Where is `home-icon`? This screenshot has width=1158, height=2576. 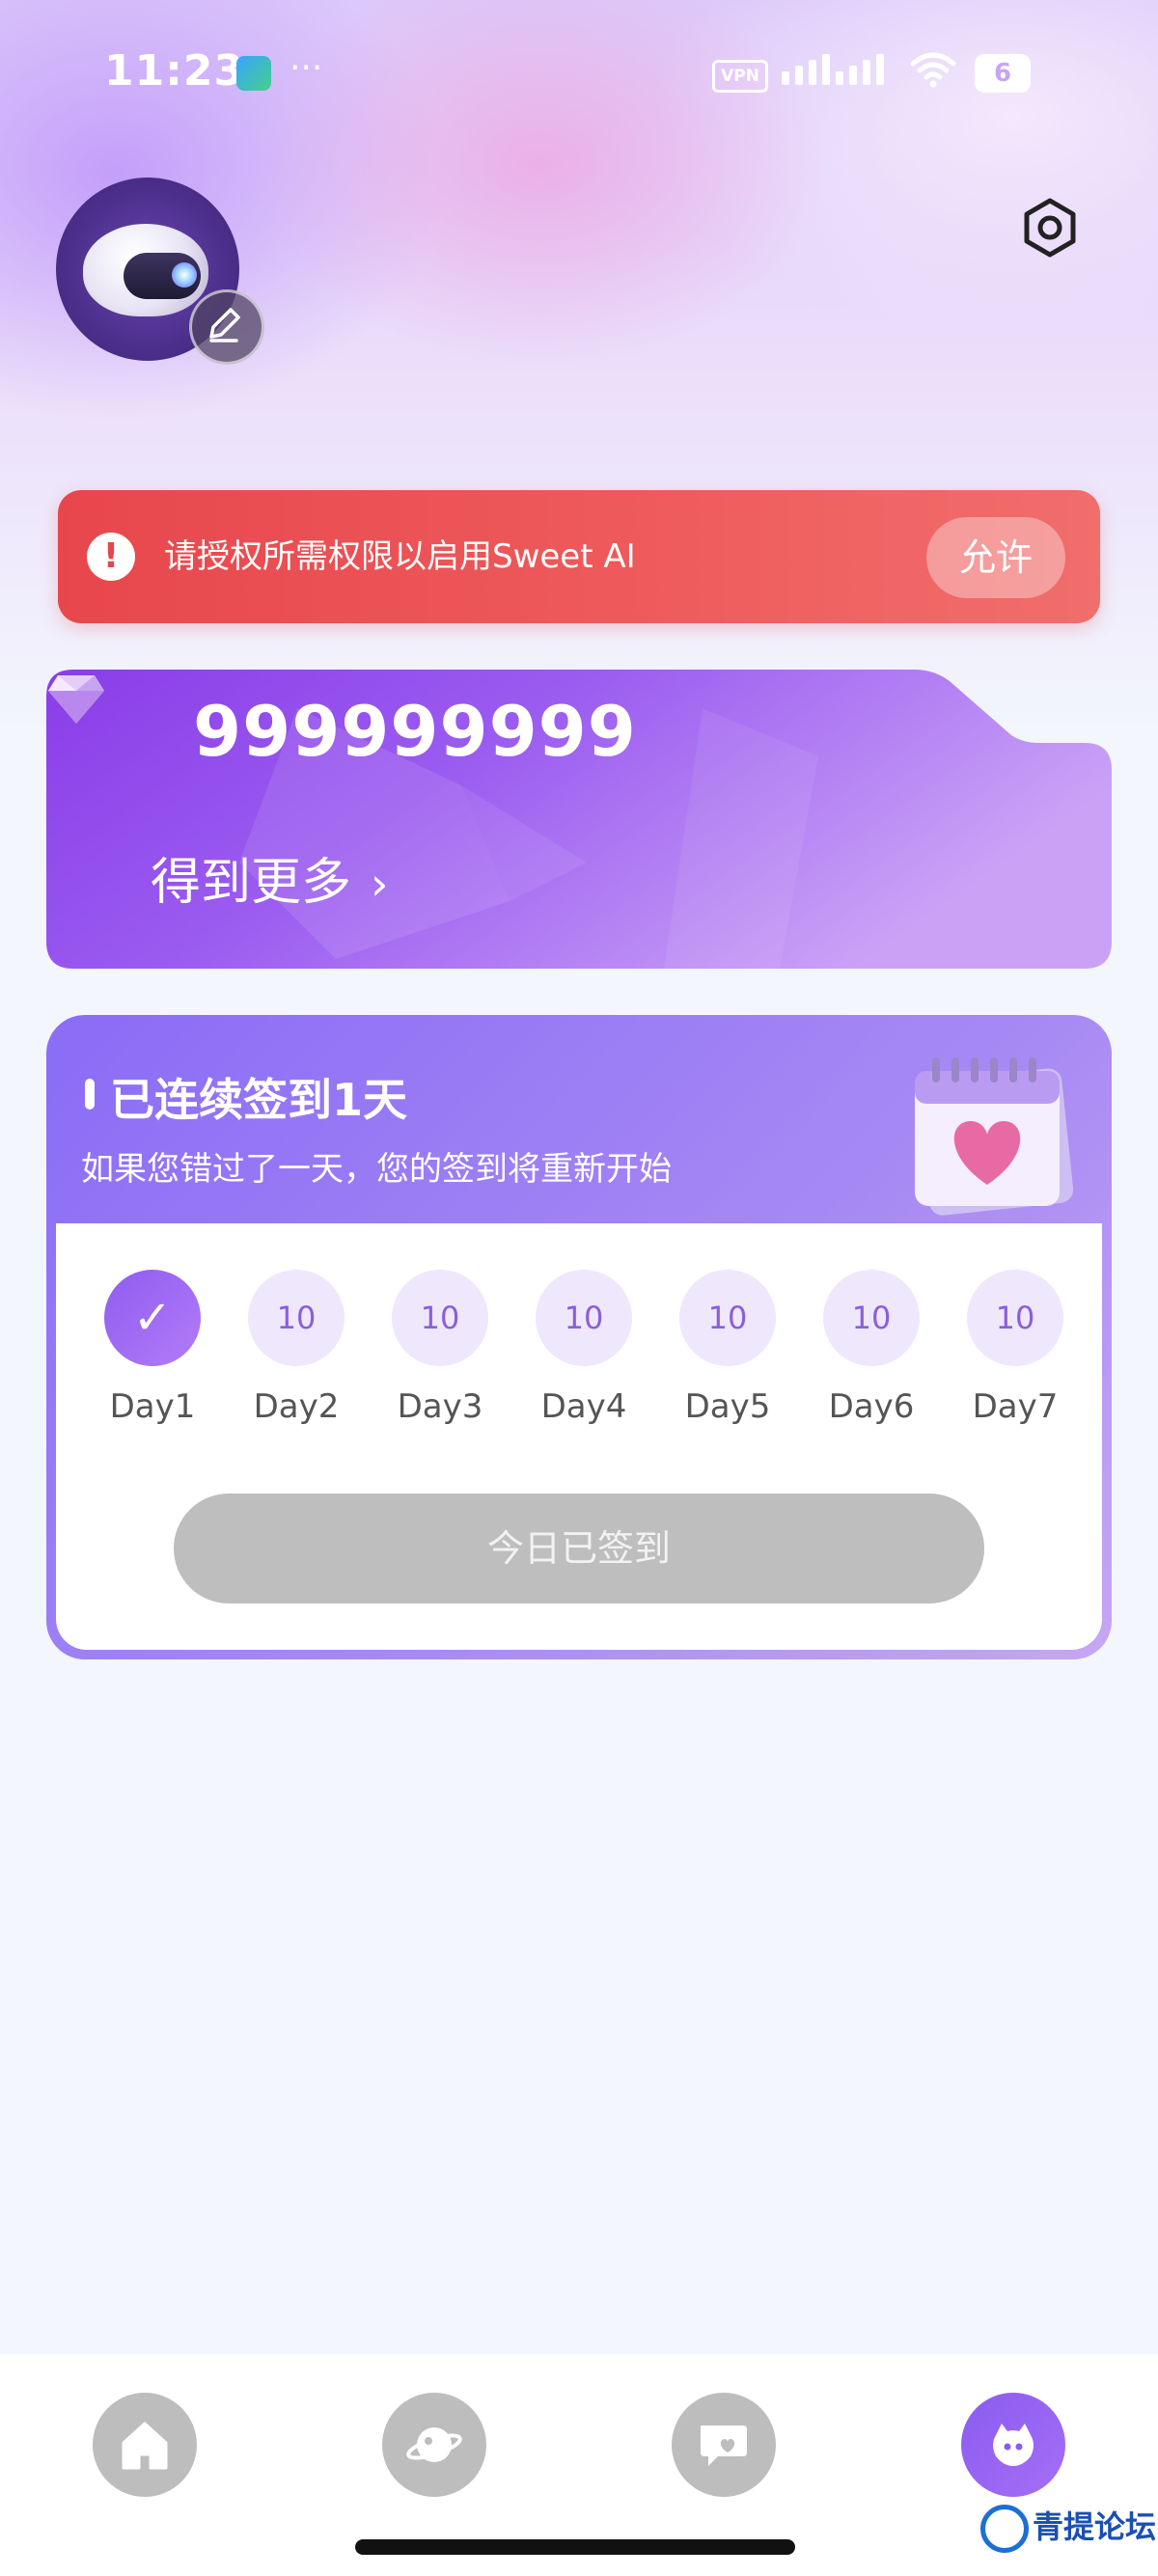
home-icon is located at coordinates (145, 2446).